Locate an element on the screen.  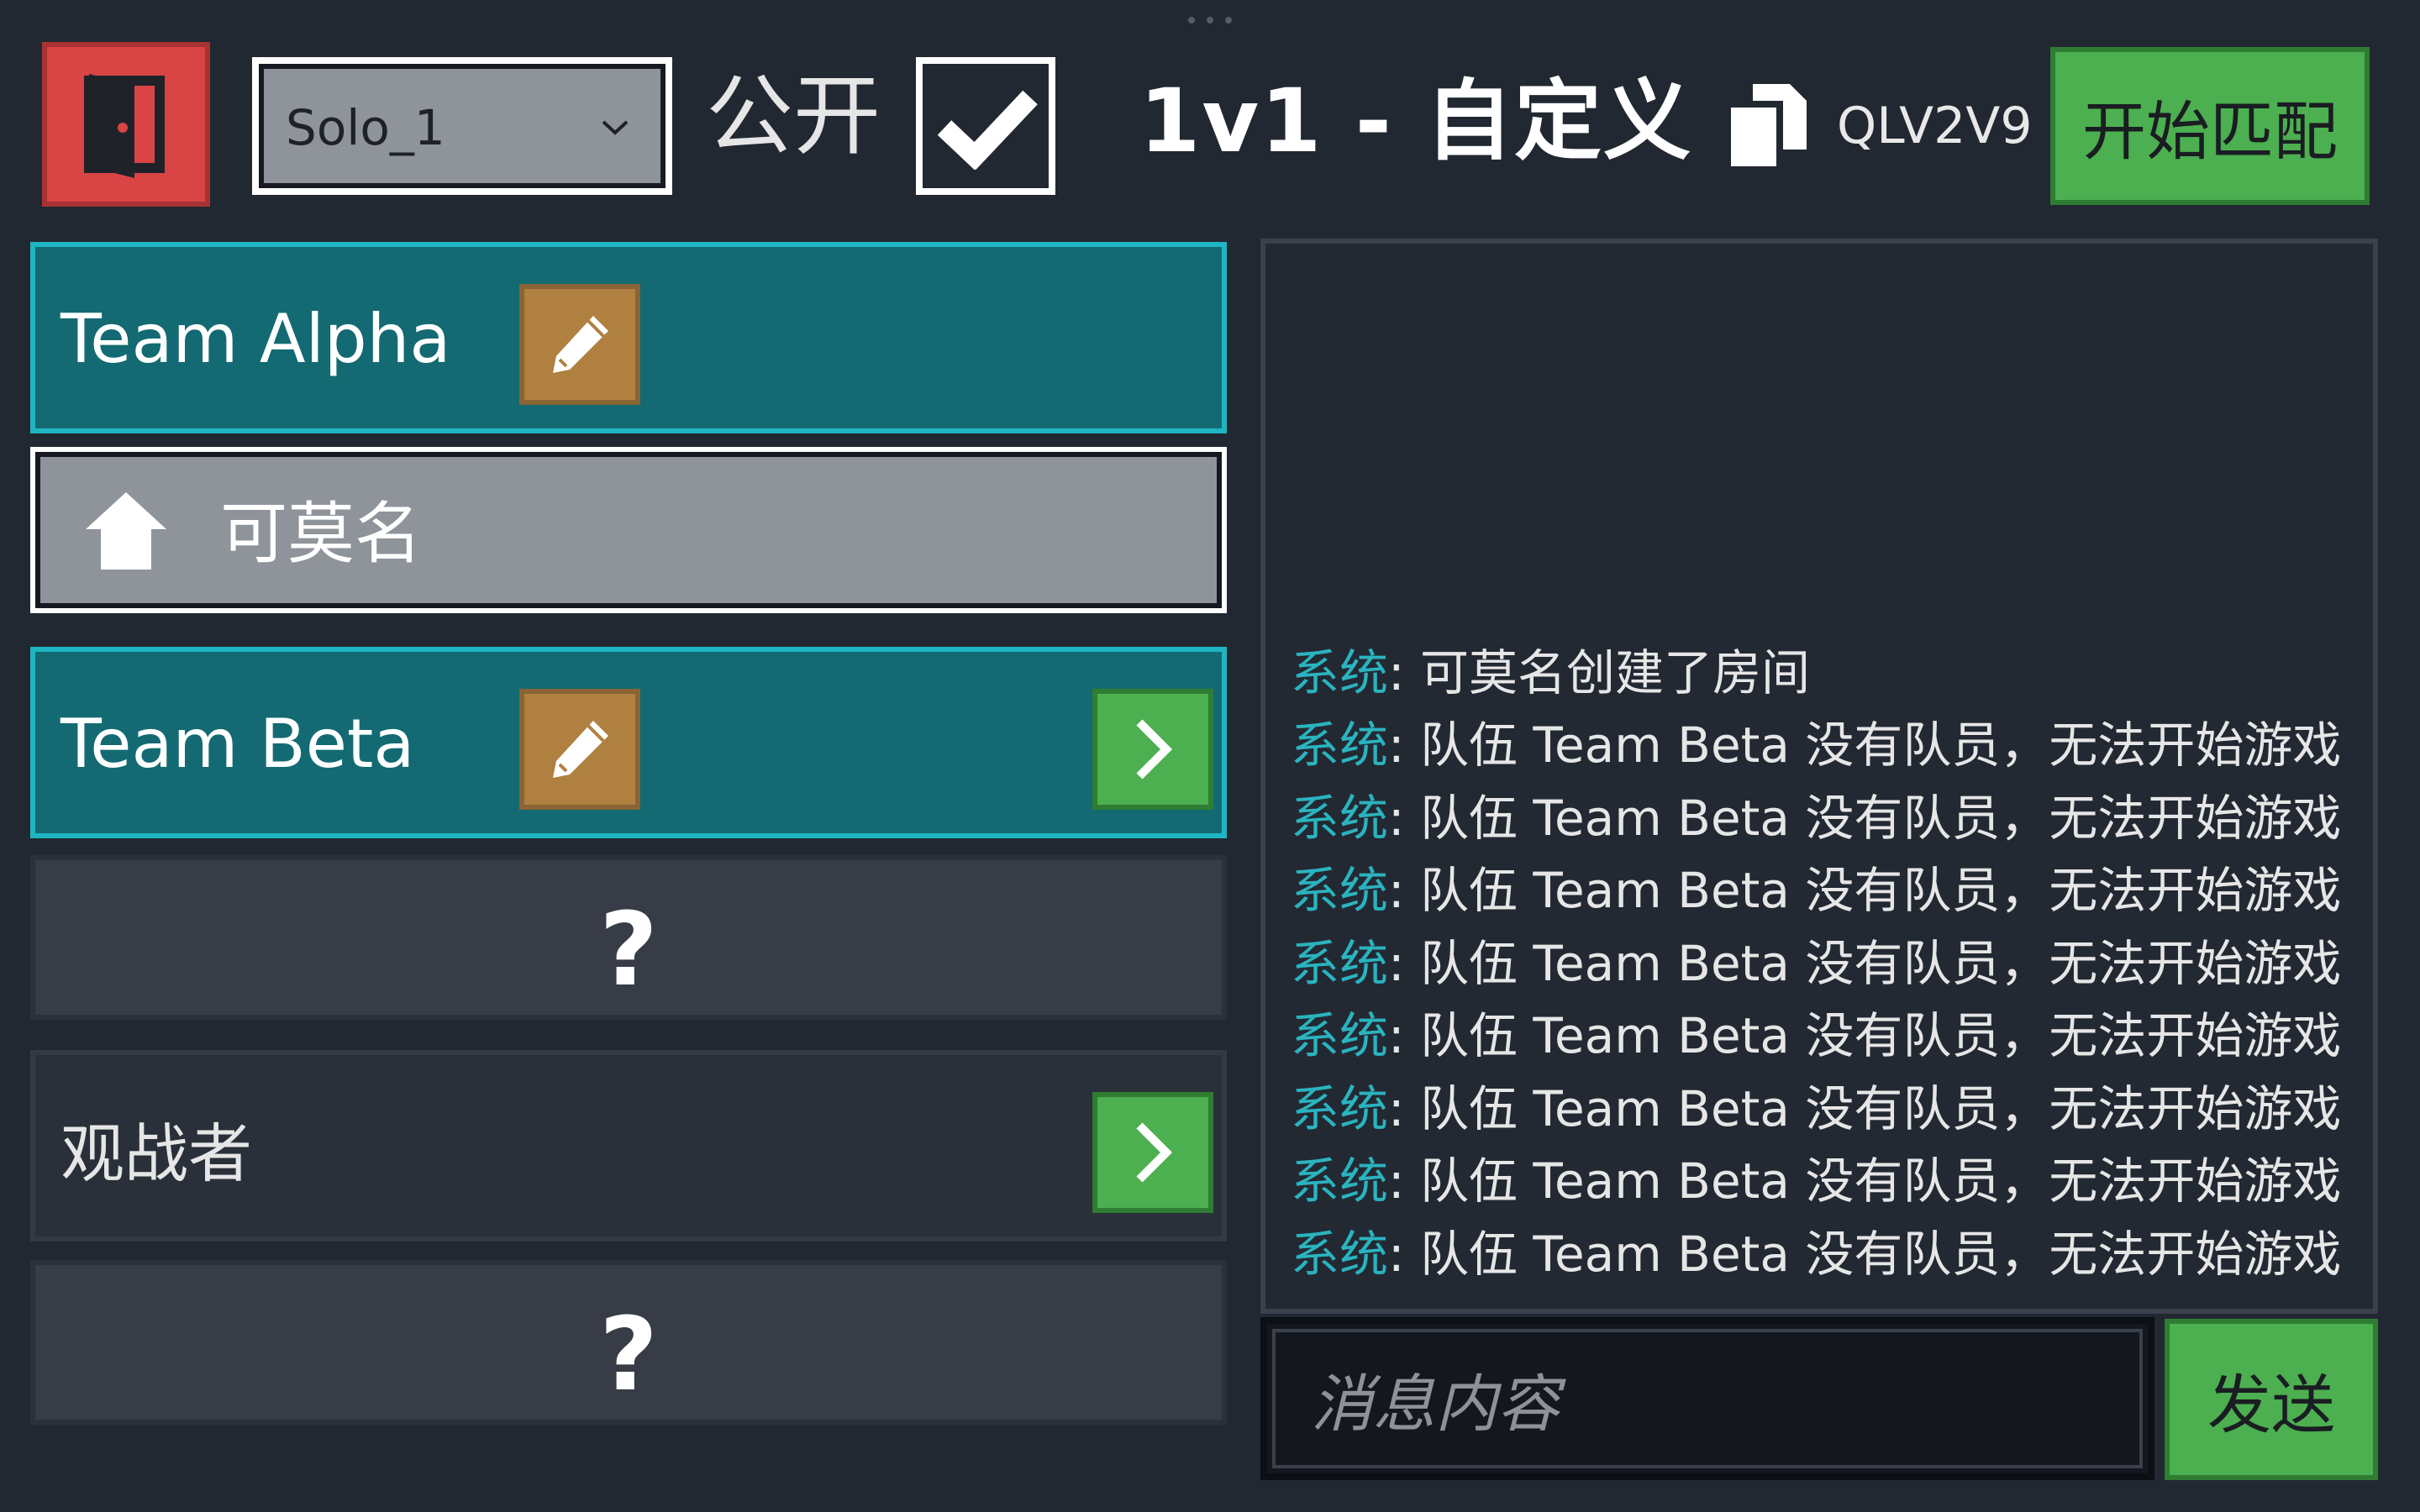
room-title: 1v1 - 自定义 is located at coordinates (1416, 121).